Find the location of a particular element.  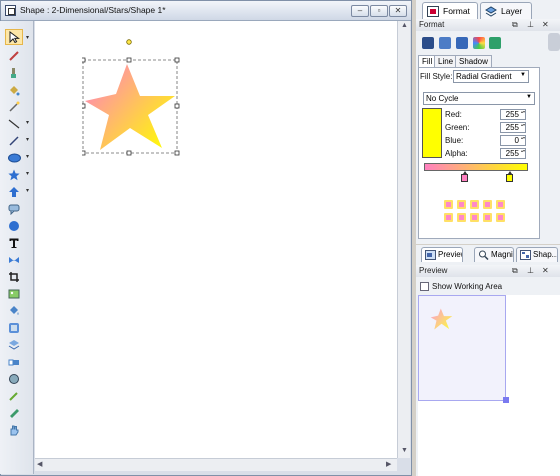

ellipse-icon is located at coordinates (14, 158).